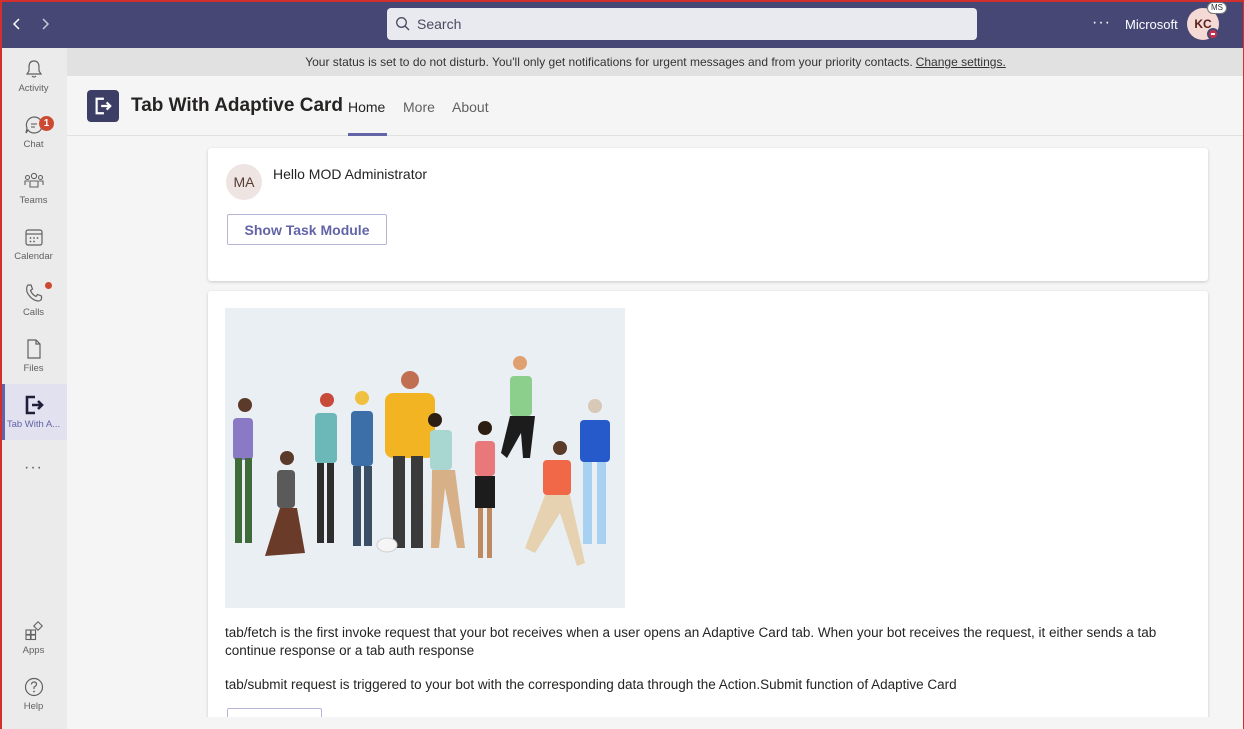 The height and width of the screenshot is (729, 1244). What do you see at coordinates (1217, 8) in the screenshot?
I see `org-badge: MS` at bounding box center [1217, 8].